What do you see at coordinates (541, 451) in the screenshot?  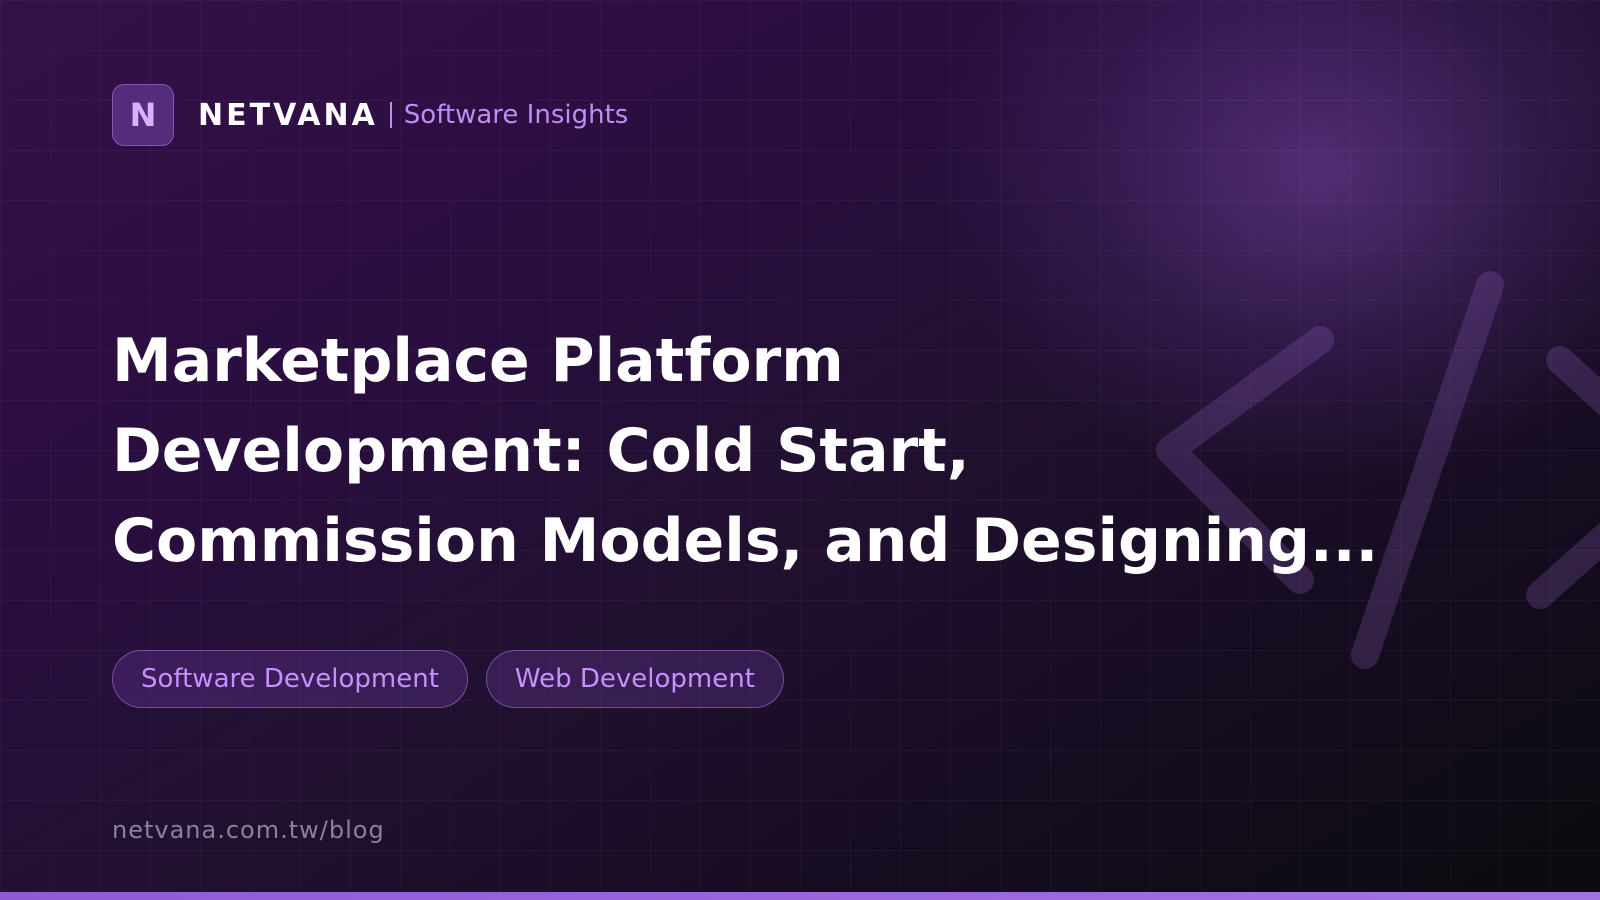 I see `title-line: Development: Cold Start,` at bounding box center [541, 451].